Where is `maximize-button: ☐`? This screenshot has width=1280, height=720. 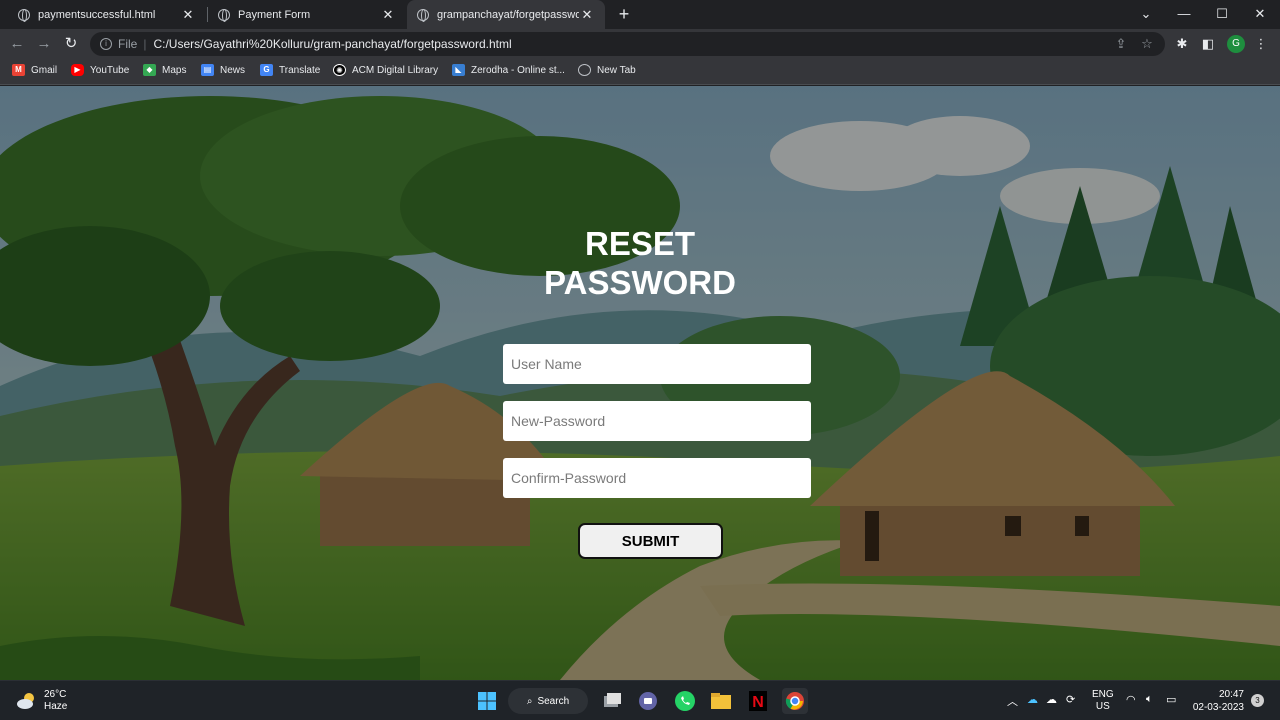
maximize-button: ☐ is located at coordinates (1222, 14).